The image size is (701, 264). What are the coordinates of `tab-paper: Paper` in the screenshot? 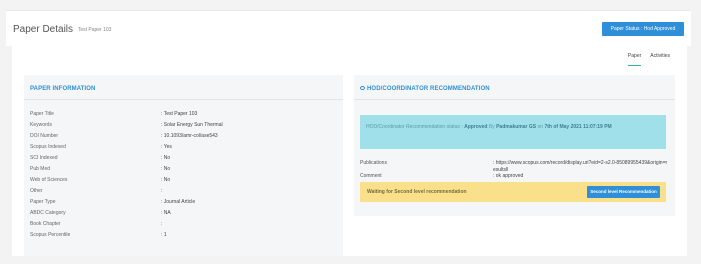 It's located at (634, 59).